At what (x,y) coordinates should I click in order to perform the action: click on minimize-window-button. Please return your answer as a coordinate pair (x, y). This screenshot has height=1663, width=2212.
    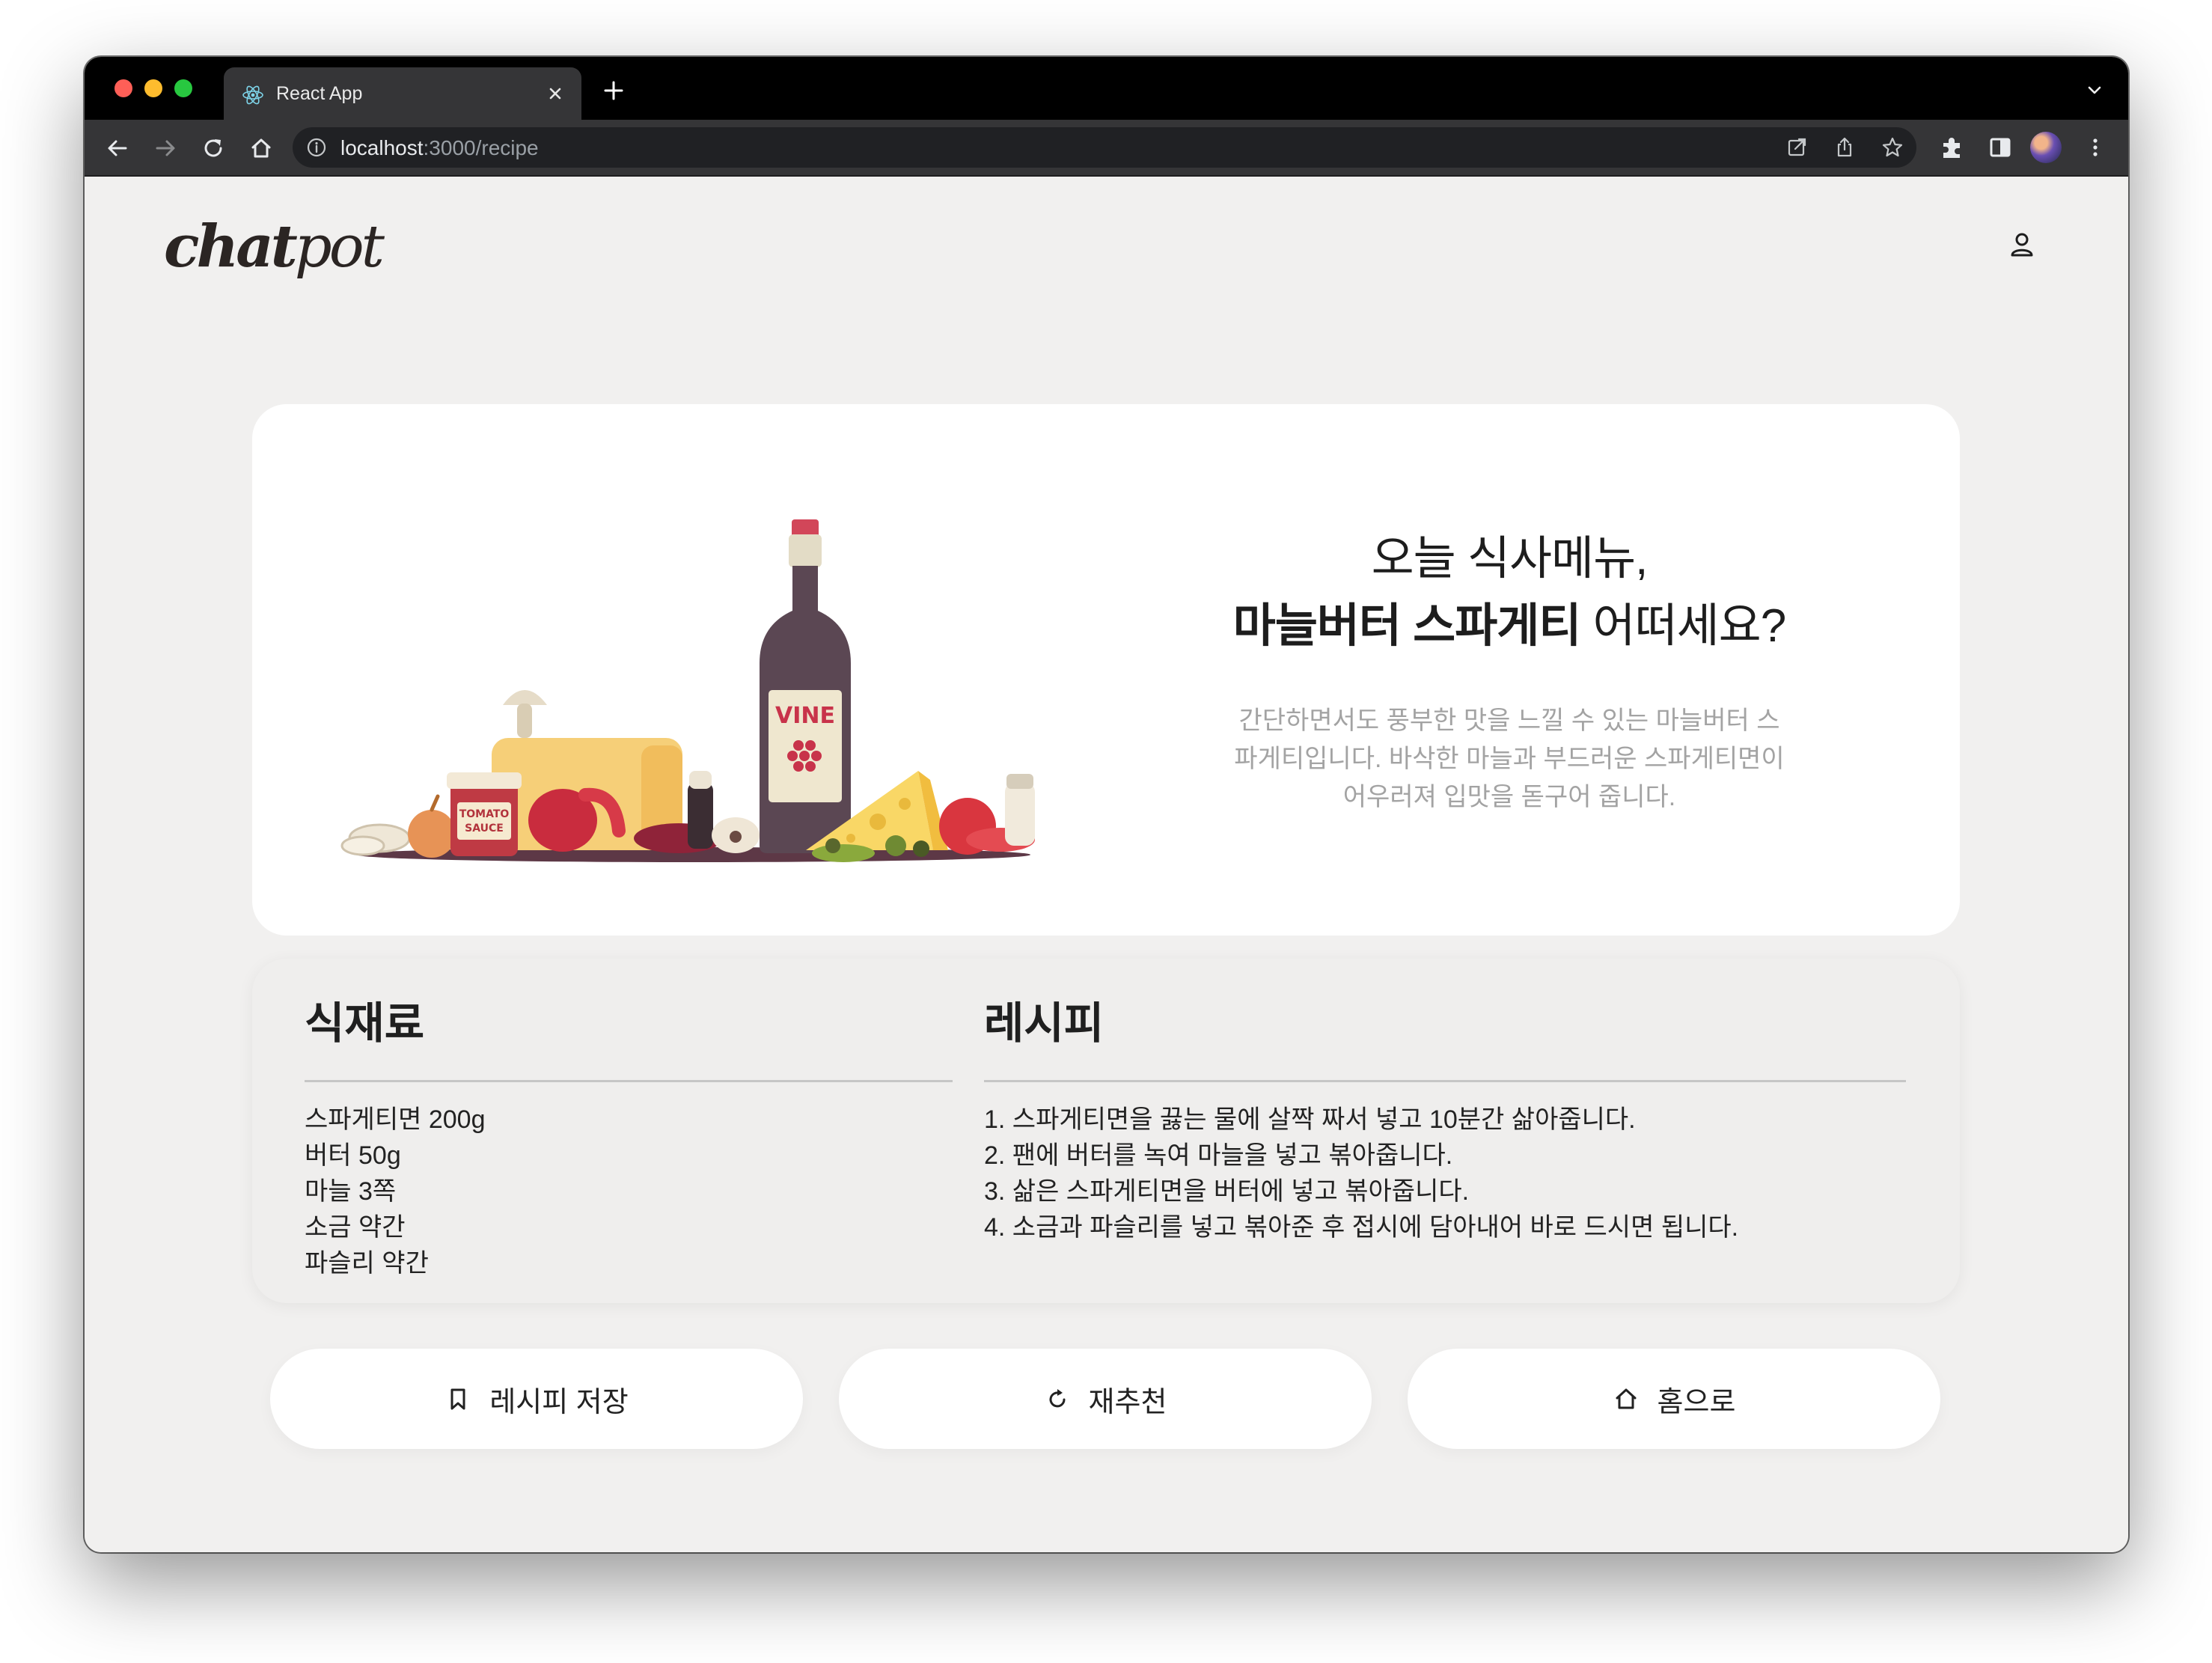
    Looking at the image, I should click on (153, 88).